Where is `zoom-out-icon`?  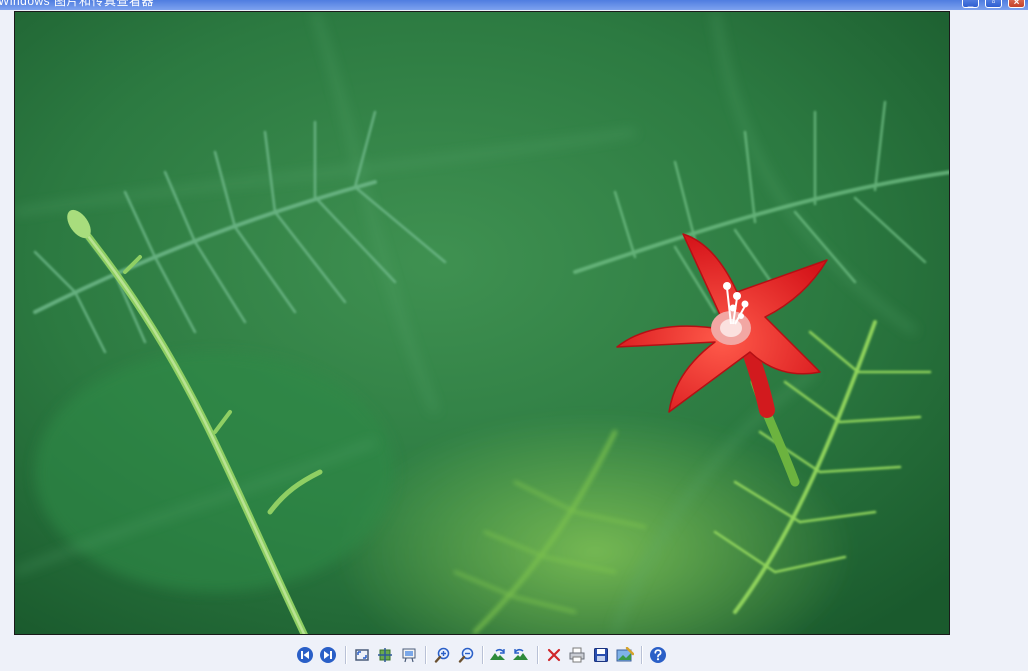 zoom-out-icon is located at coordinates (466, 655).